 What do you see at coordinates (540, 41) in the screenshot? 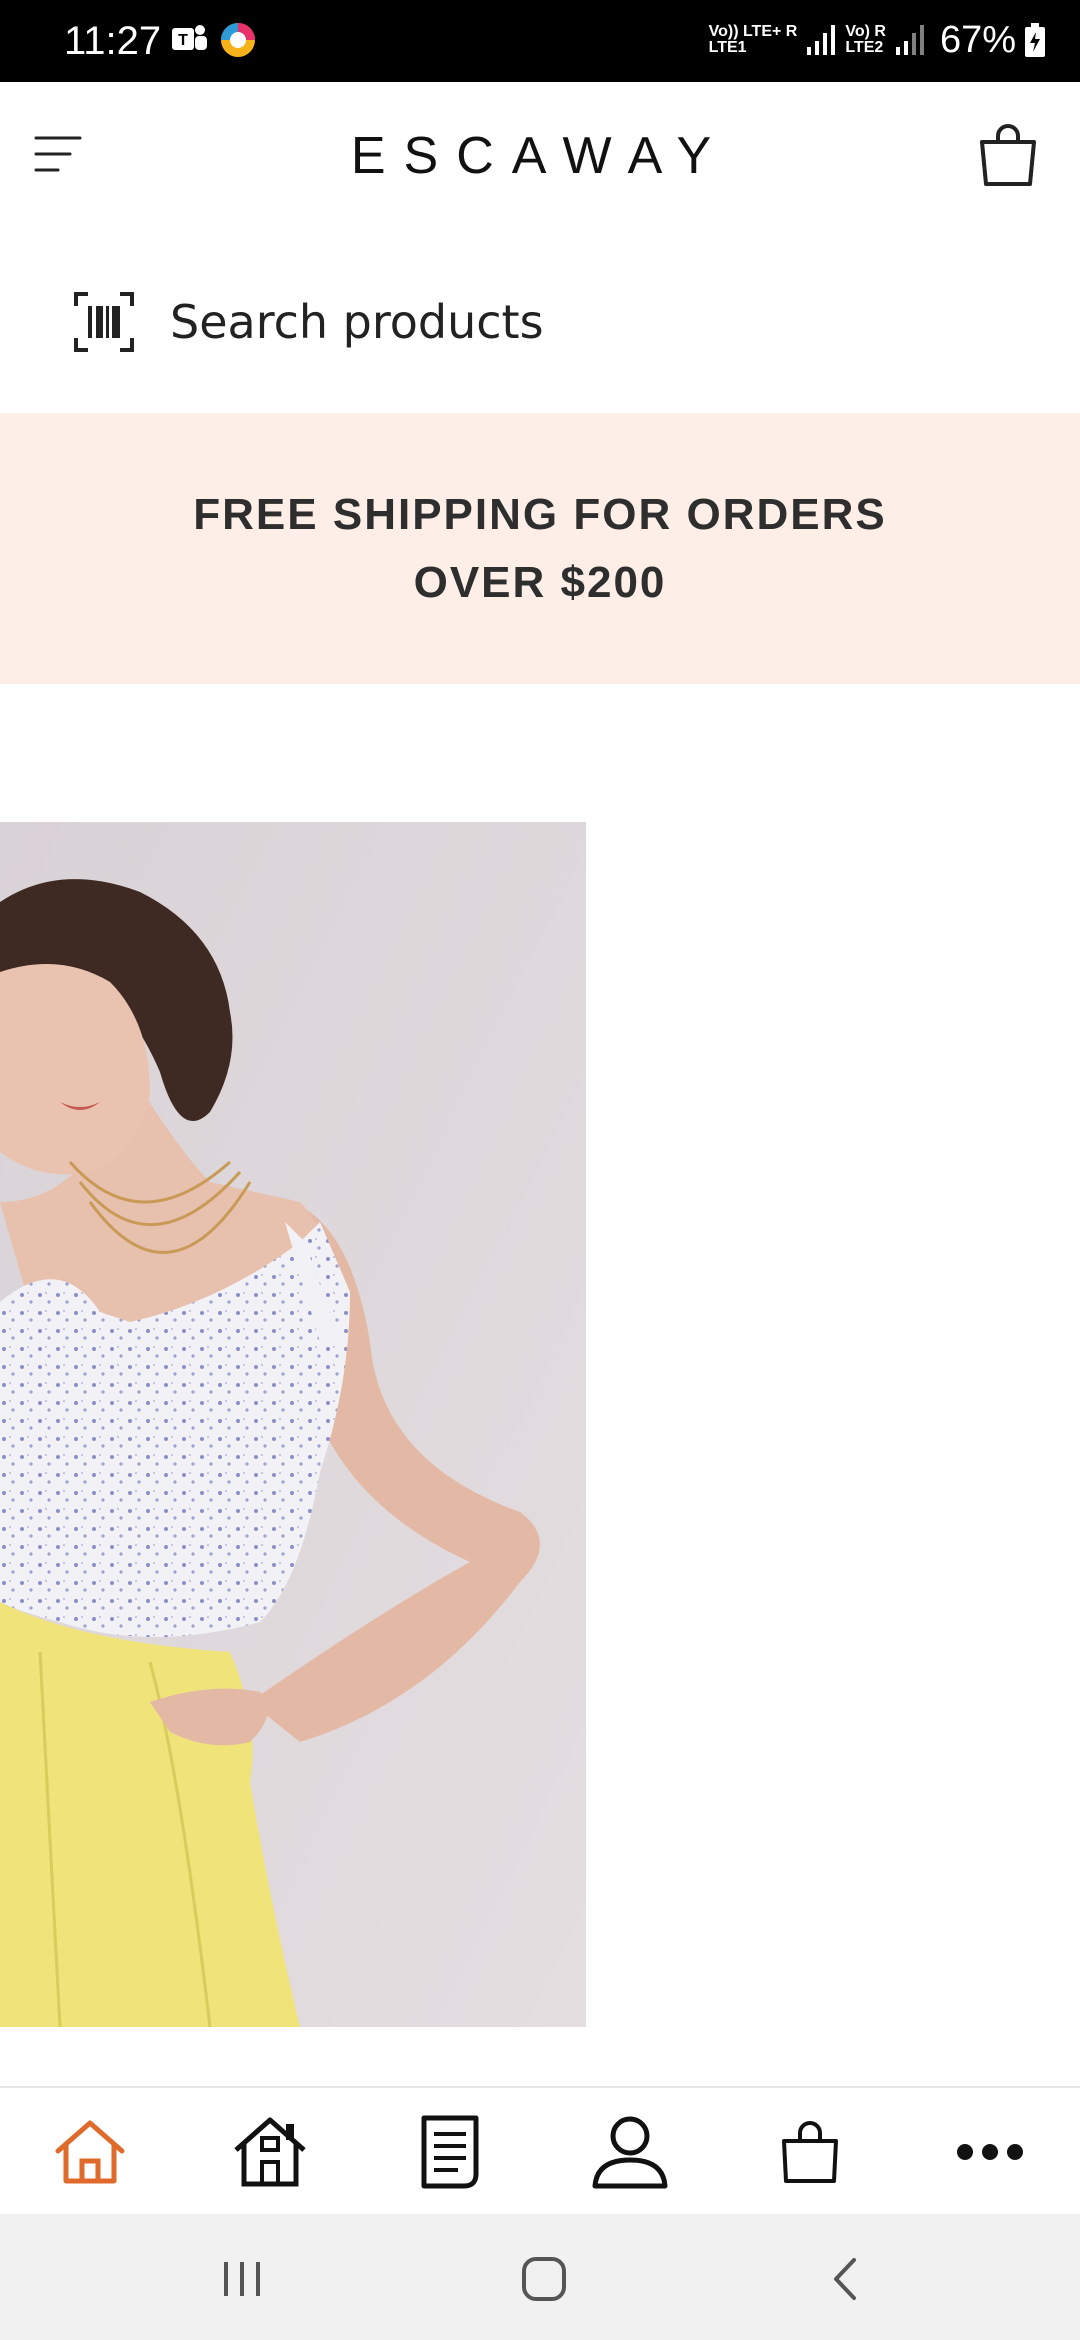
I see `status-bar: 11:27 T Vo)) LTE+ R LTE1 Vo) R LTE2 67%` at bounding box center [540, 41].